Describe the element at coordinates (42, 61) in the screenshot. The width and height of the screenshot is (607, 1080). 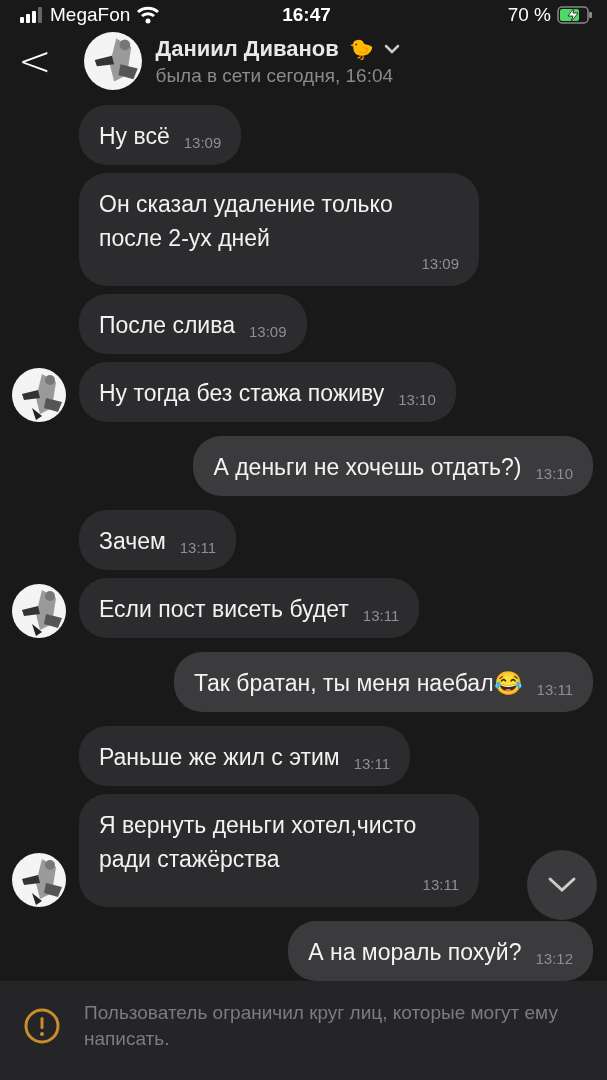
I see `back-button: <` at that location.